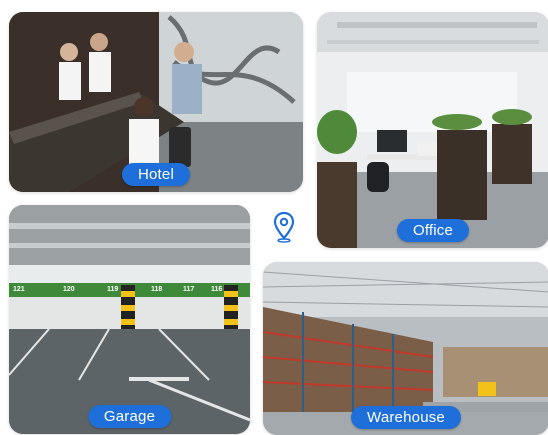  What do you see at coordinates (19, 289) in the screenshot?
I see `stall-number: 121` at bounding box center [19, 289].